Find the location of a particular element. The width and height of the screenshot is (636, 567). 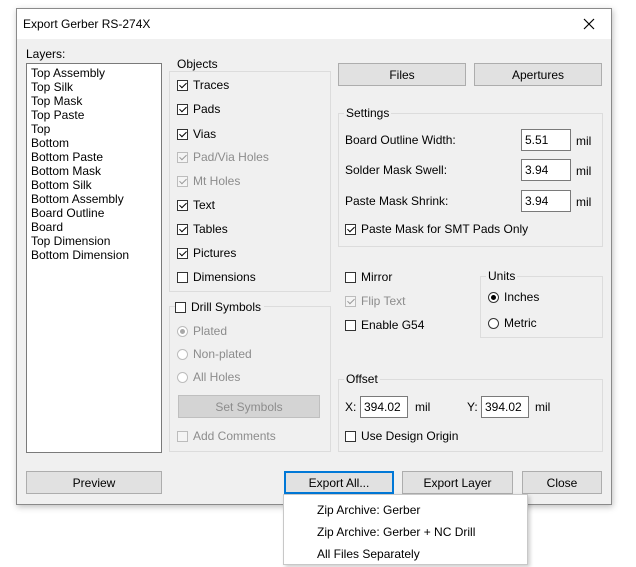

layer-item: Top Dimension is located at coordinates (96, 241).